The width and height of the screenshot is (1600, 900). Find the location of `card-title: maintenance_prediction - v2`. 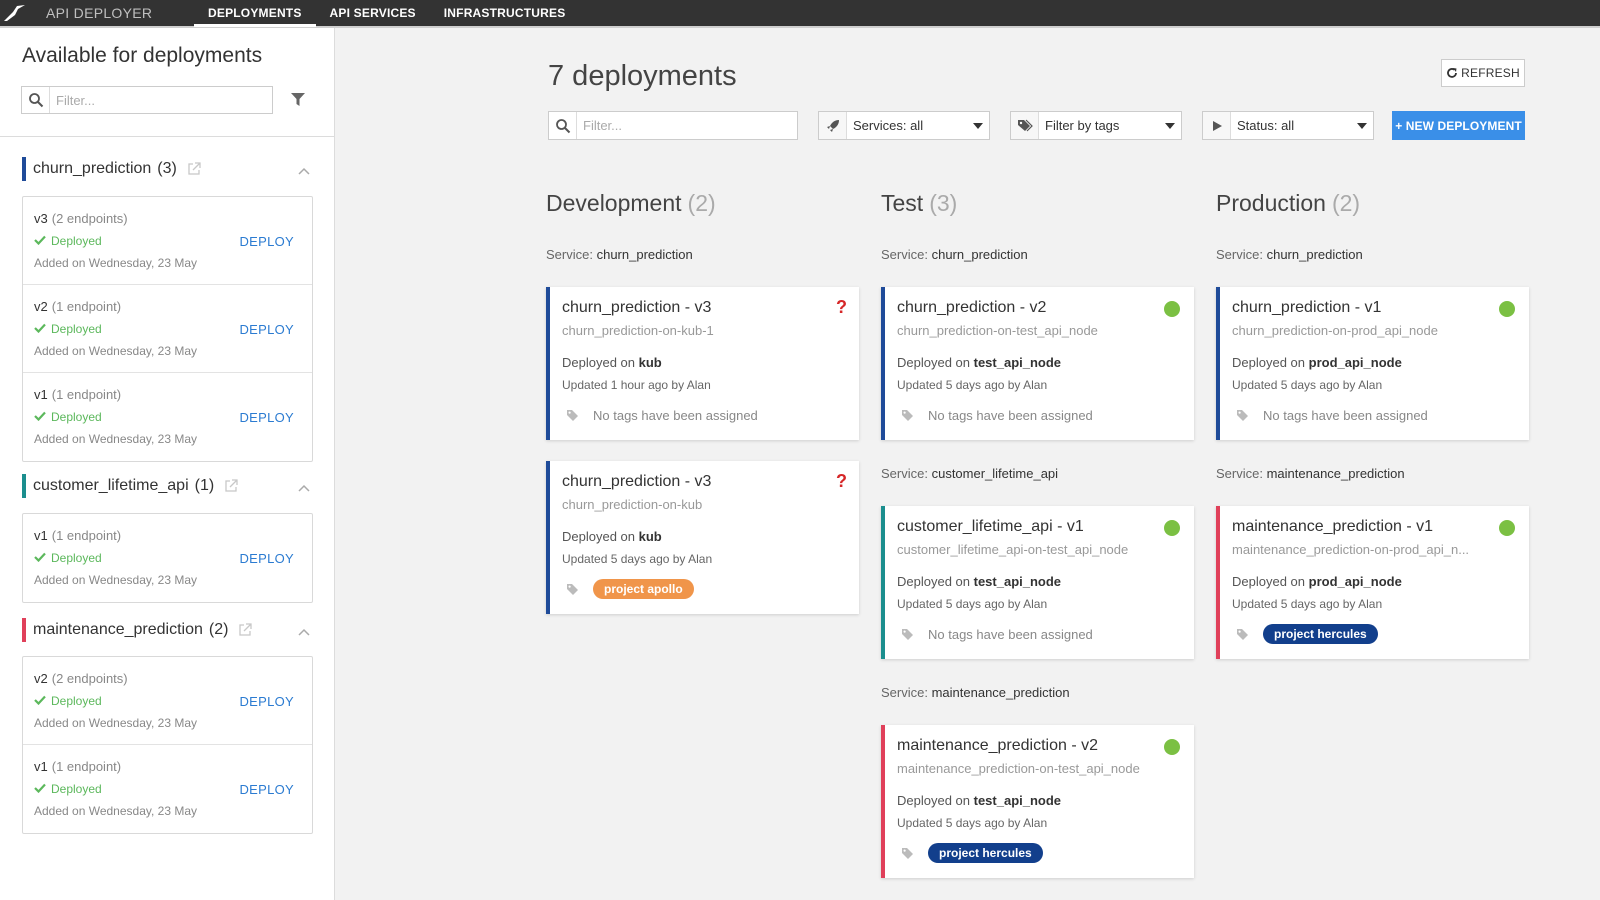

card-title: maintenance_prediction - v2 is located at coordinates (998, 745).